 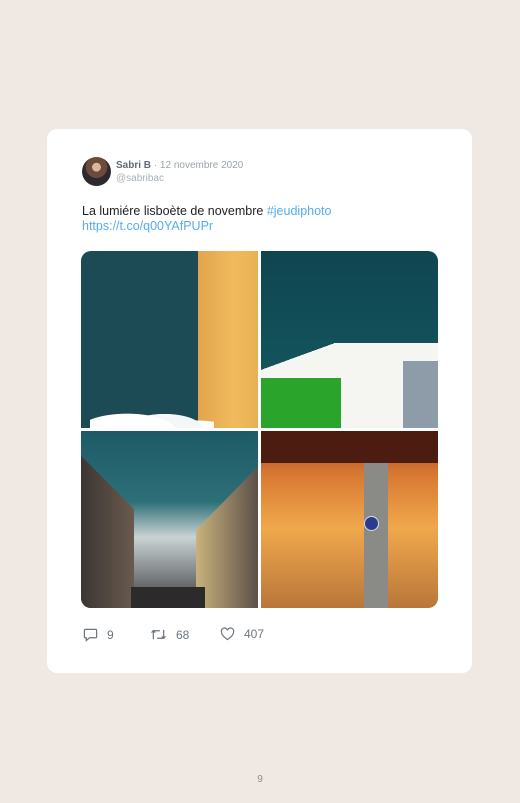 What do you see at coordinates (299, 211) in the screenshot?
I see `hashtag-link: #jeudiphoto` at bounding box center [299, 211].